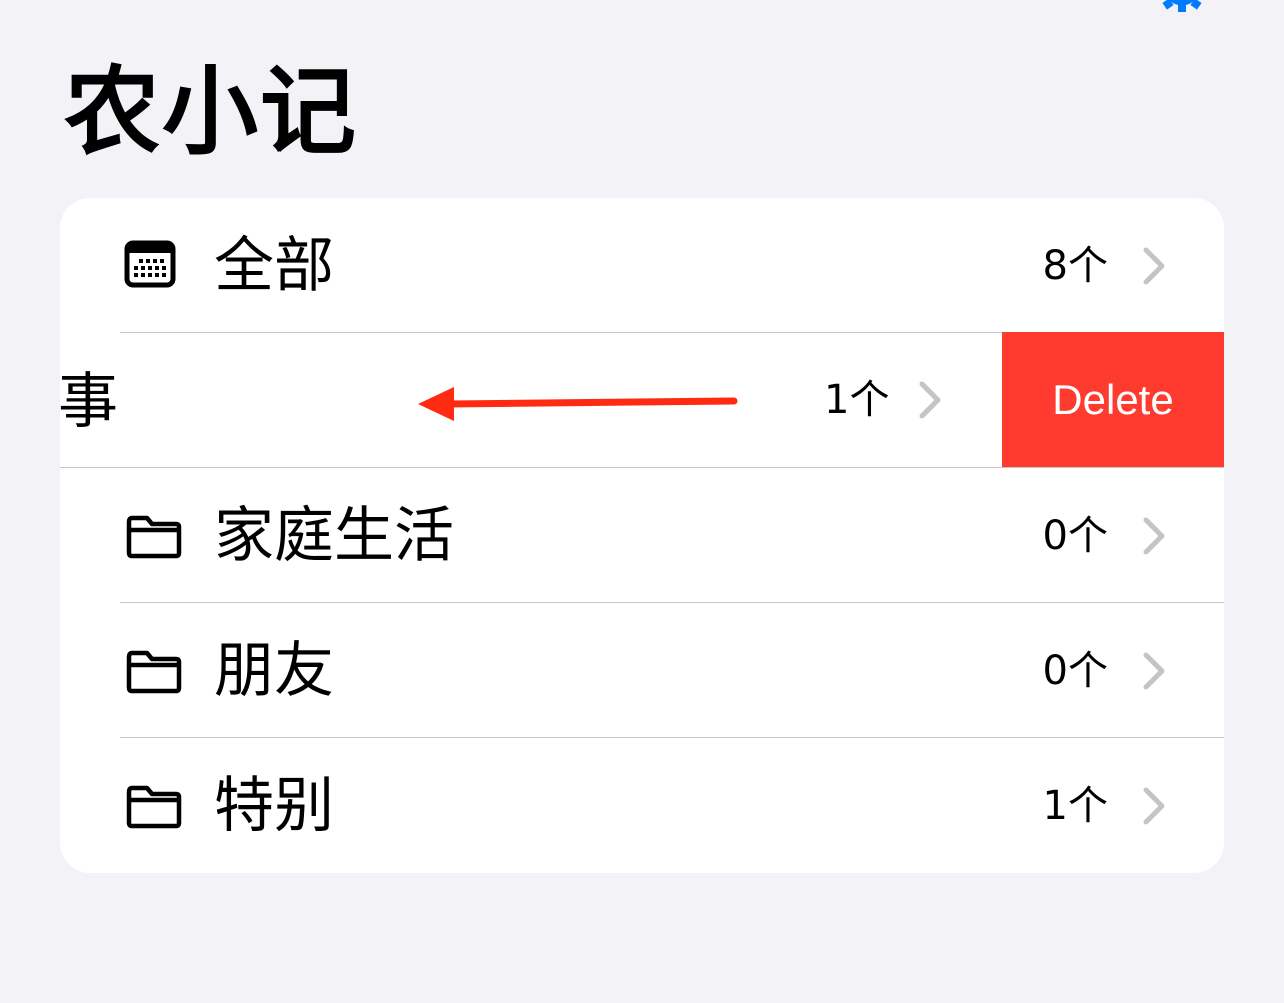 The width and height of the screenshot is (1284, 1003). Describe the element at coordinates (1075, 266) in the screenshot. I see `folder-count: 8个` at that location.